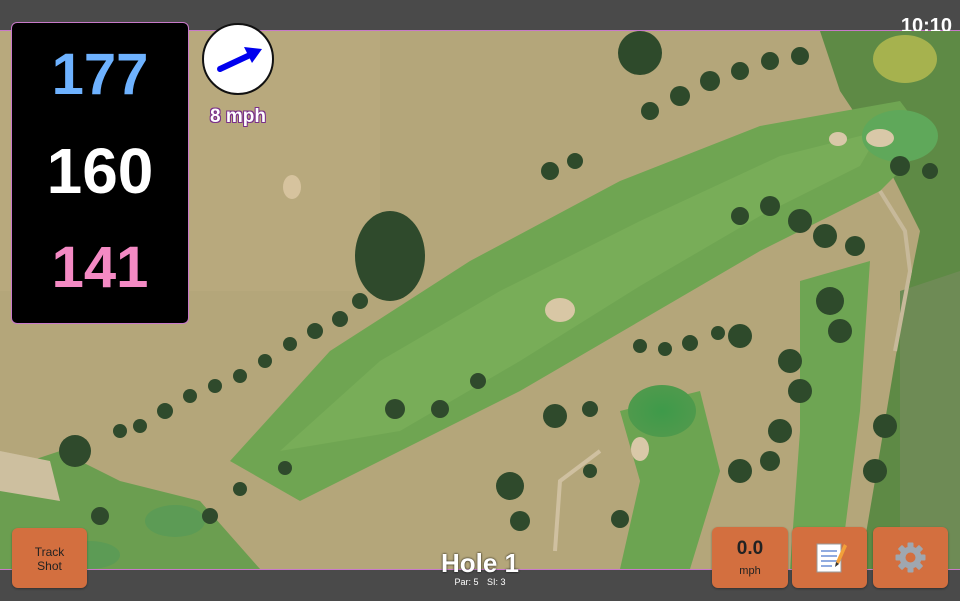  I want to click on hole-info: Par: 5 SI: 3, so click(480, 582).